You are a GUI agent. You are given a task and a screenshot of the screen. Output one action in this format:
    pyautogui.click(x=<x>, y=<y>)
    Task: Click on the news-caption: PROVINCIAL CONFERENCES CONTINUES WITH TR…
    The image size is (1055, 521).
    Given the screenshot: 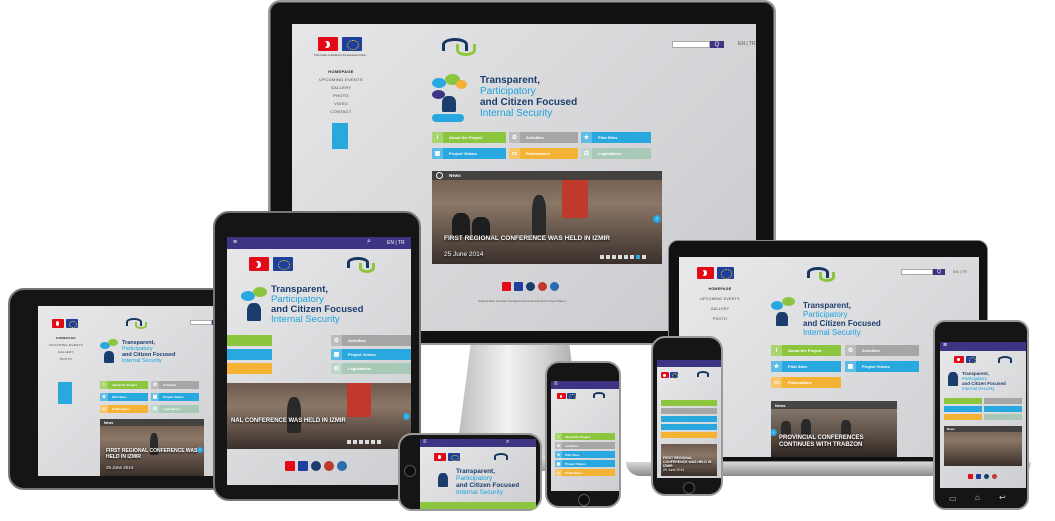 What is the action you would take?
    pyautogui.click(x=838, y=442)
    